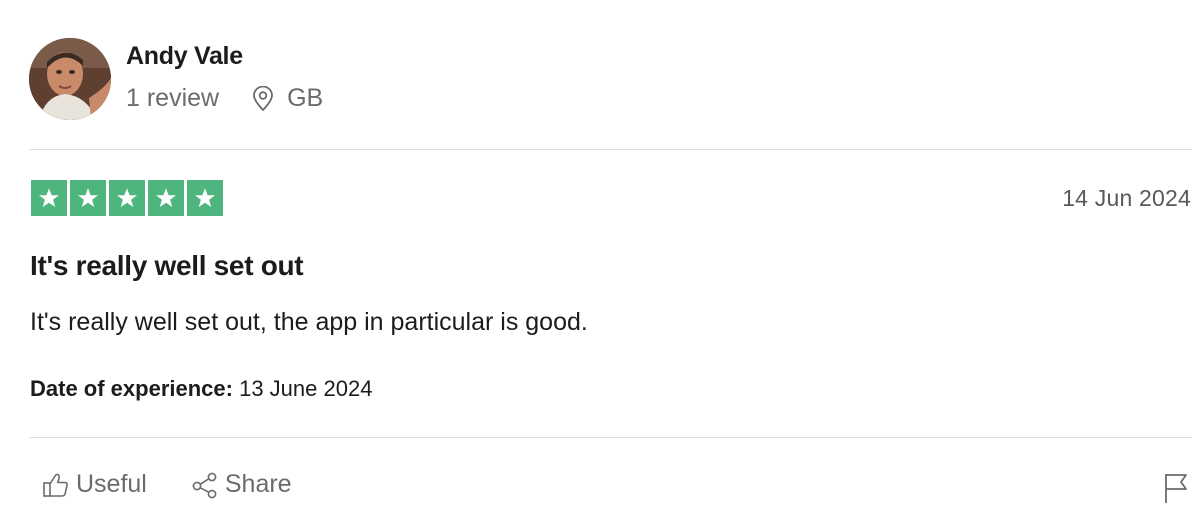  Describe the element at coordinates (167, 266) in the screenshot. I see `review-title: It's really well set out` at that location.